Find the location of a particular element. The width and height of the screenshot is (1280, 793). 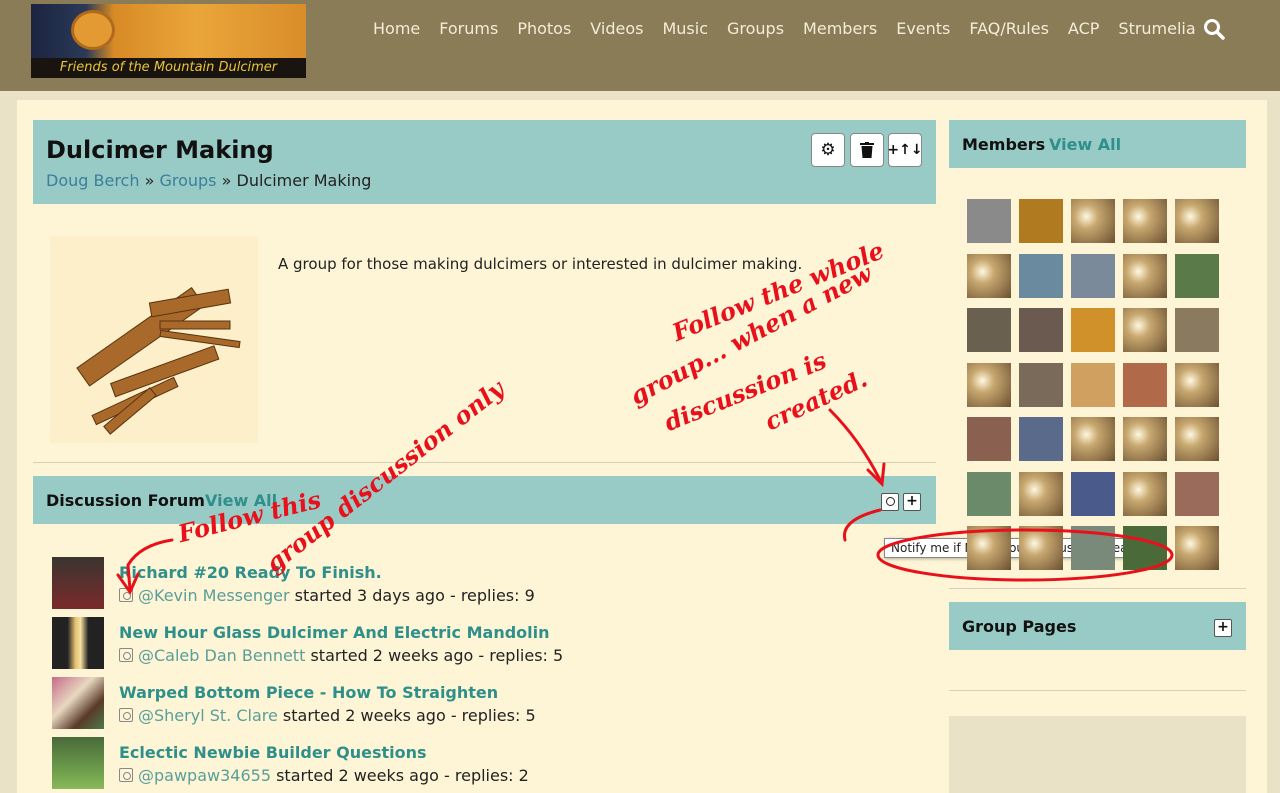

add-discussion-button: + is located at coordinates (912, 502).